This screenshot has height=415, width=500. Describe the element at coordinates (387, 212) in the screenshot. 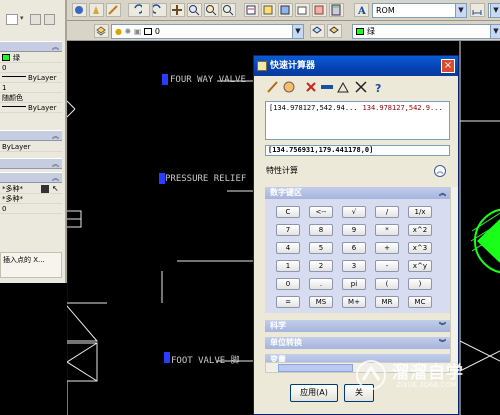

I see `key-button: /` at that location.